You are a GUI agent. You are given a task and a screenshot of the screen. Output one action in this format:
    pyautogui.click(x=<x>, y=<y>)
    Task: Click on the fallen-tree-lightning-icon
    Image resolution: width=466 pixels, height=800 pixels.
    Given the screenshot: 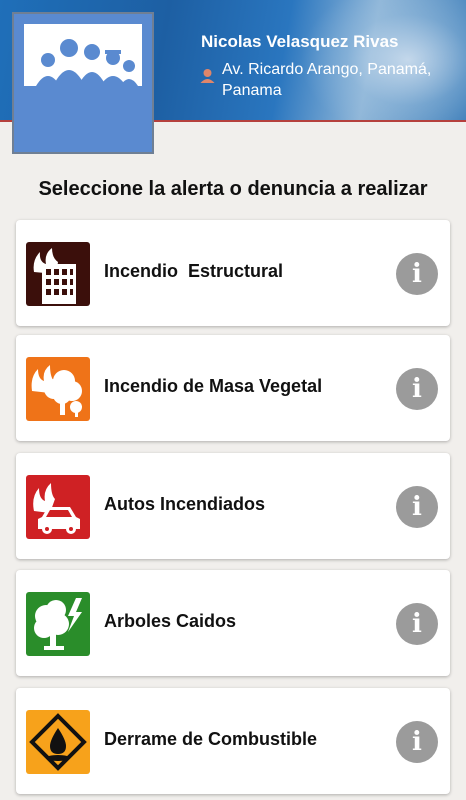 What is the action you would take?
    pyautogui.click(x=58, y=624)
    